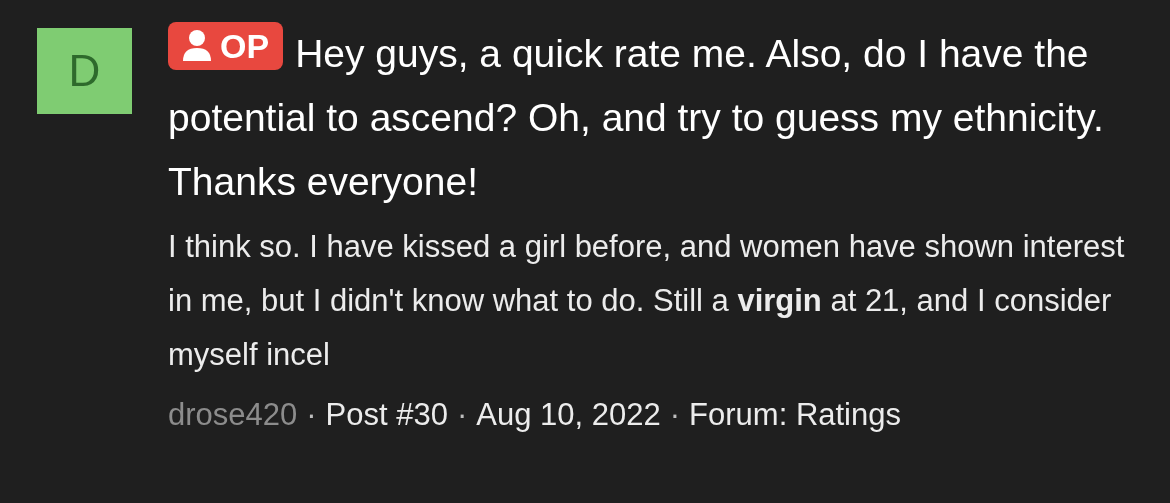 The image size is (1170, 503). What do you see at coordinates (197, 46) in the screenshot?
I see `person-icon` at bounding box center [197, 46].